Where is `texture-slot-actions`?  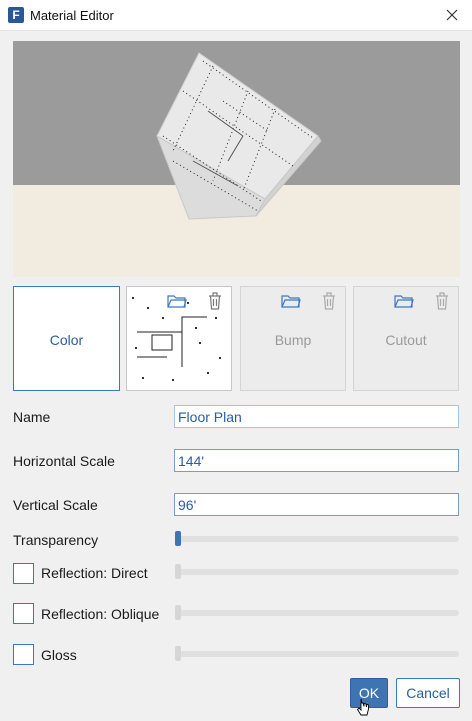 texture-slot-actions is located at coordinates (197, 301).